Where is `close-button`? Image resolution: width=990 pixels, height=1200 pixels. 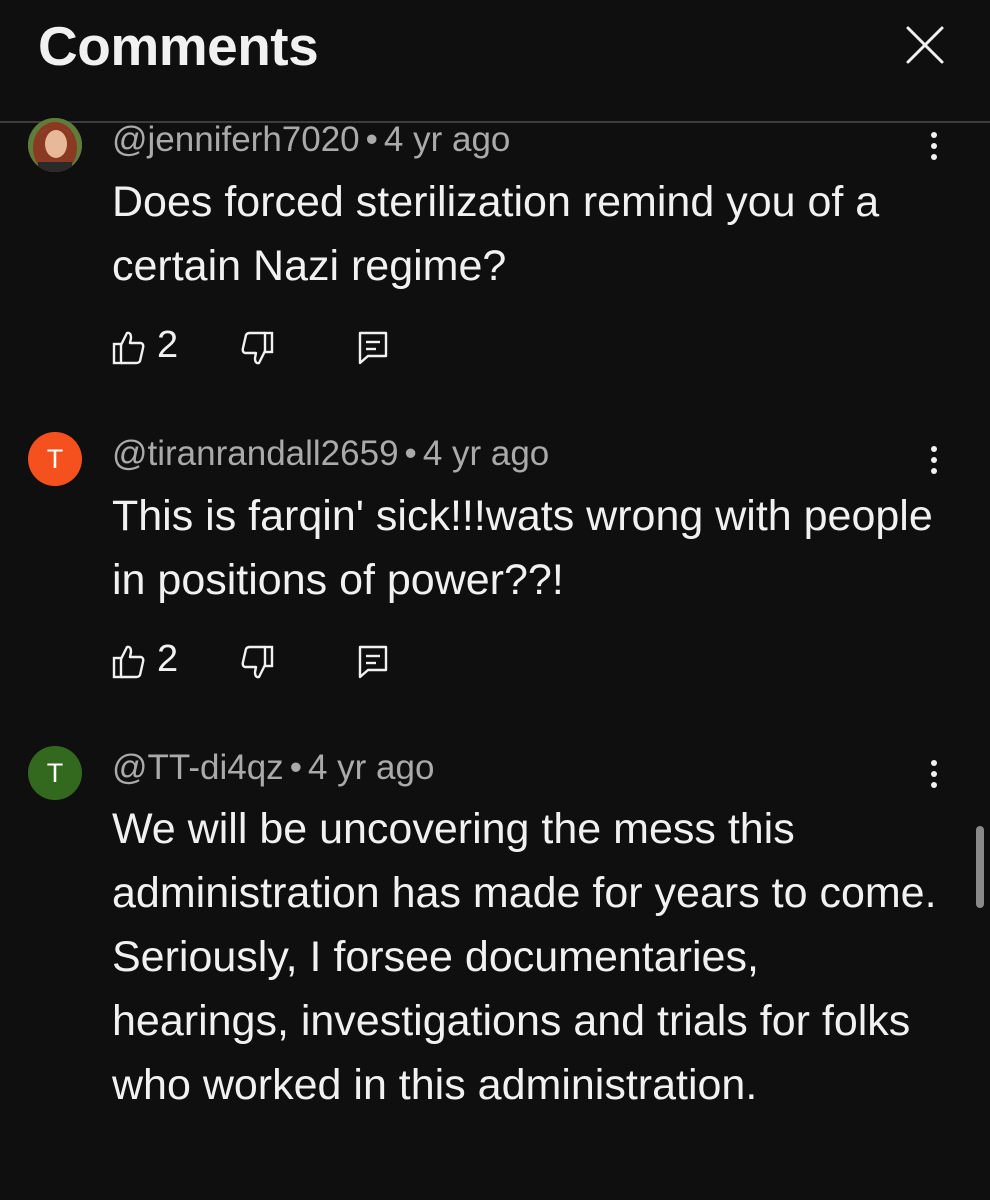
close-button is located at coordinates (925, 45).